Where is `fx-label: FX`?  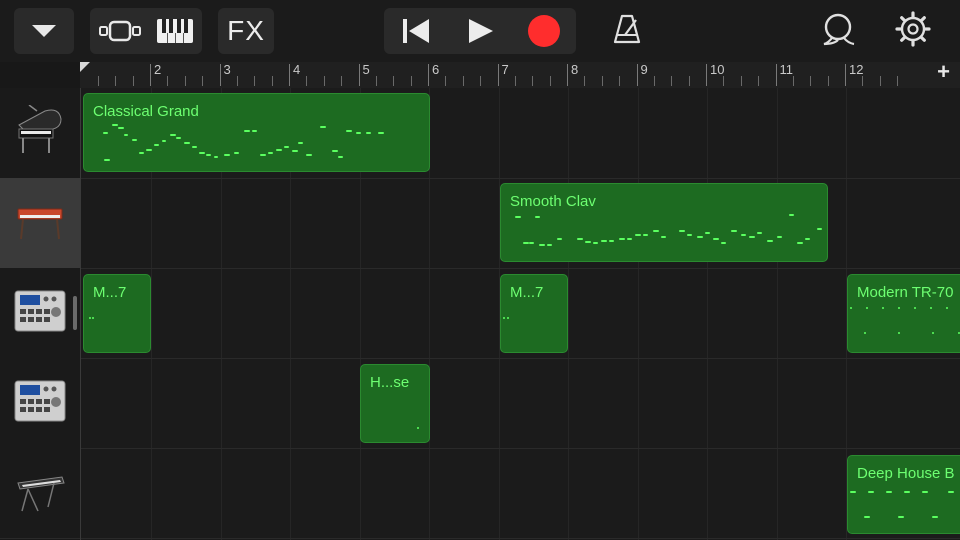 fx-label: FX is located at coordinates (246, 30).